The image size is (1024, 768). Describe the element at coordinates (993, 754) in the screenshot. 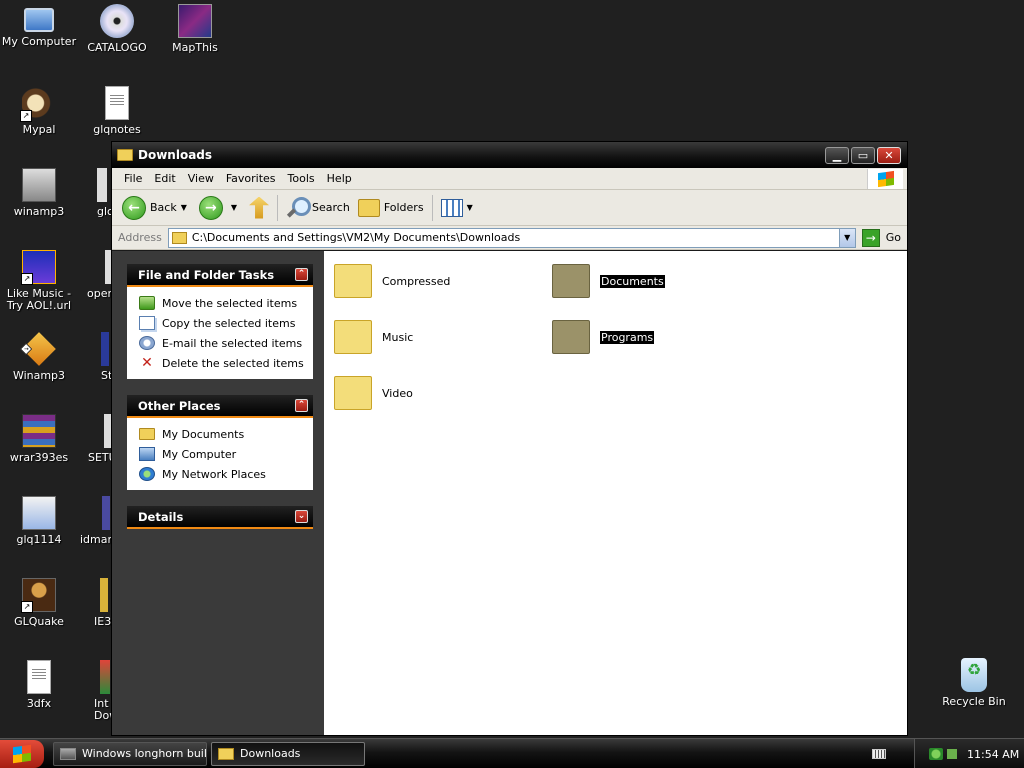

I see `clock: 11:54 AM` at that location.